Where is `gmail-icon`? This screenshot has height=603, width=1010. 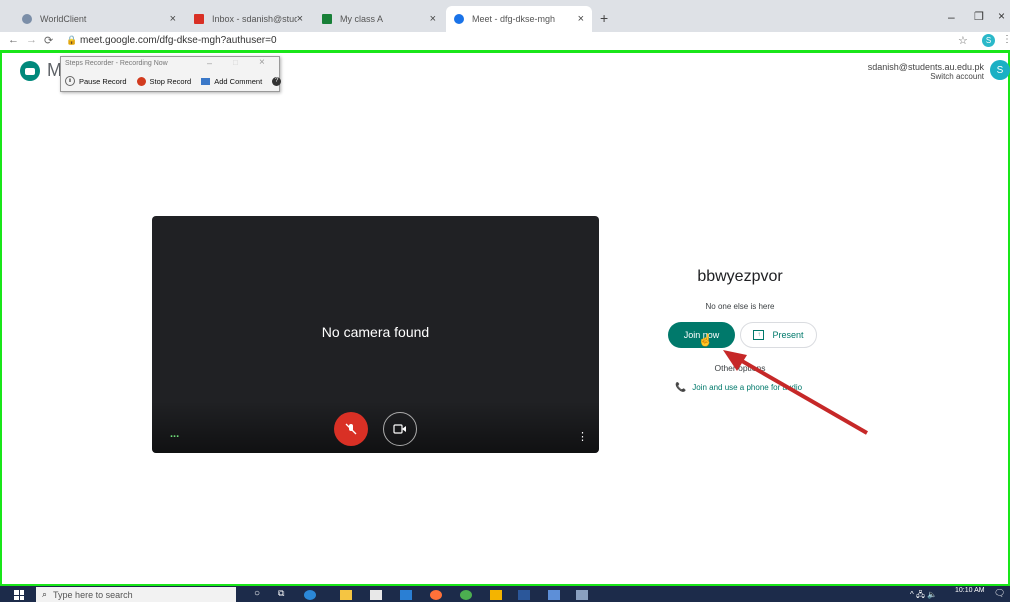 gmail-icon is located at coordinates (199, 19).